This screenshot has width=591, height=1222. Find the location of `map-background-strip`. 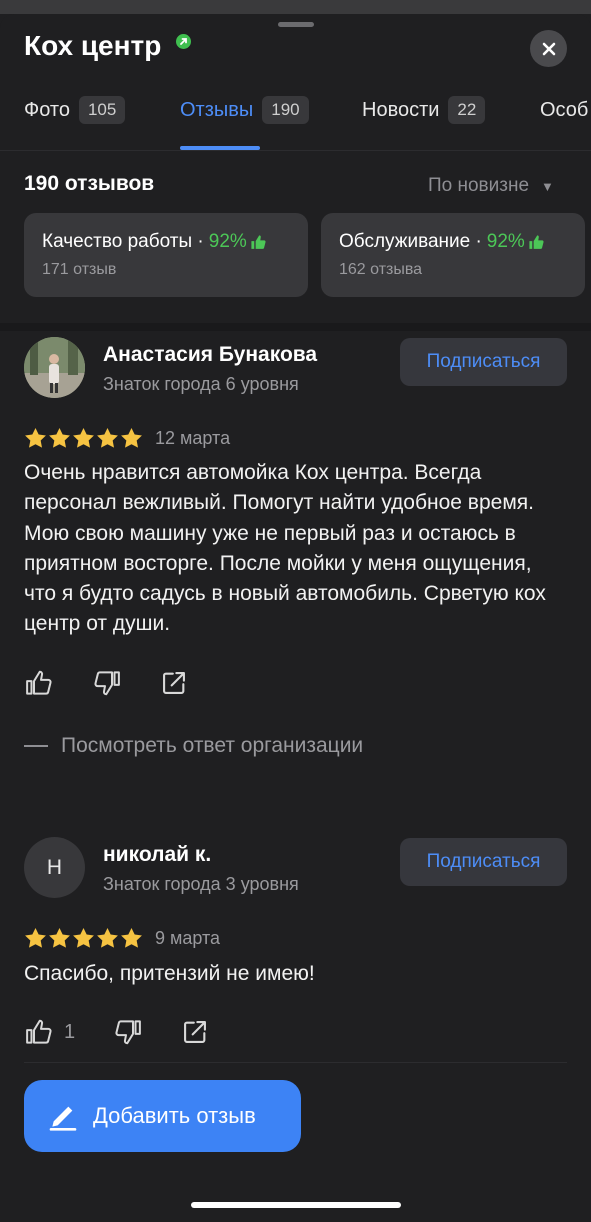

map-background-strip is located at coordinates (295, 7).